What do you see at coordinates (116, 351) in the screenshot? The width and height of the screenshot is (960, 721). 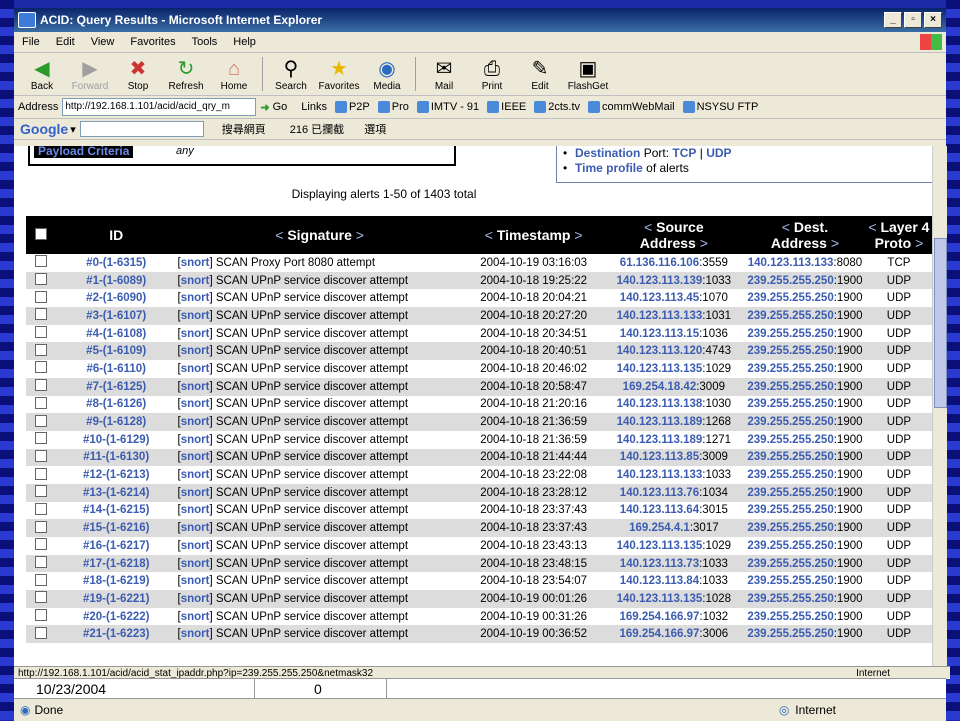 I see `alert-id-link: #5-(1-6109)` at bounding box center [116, 351].